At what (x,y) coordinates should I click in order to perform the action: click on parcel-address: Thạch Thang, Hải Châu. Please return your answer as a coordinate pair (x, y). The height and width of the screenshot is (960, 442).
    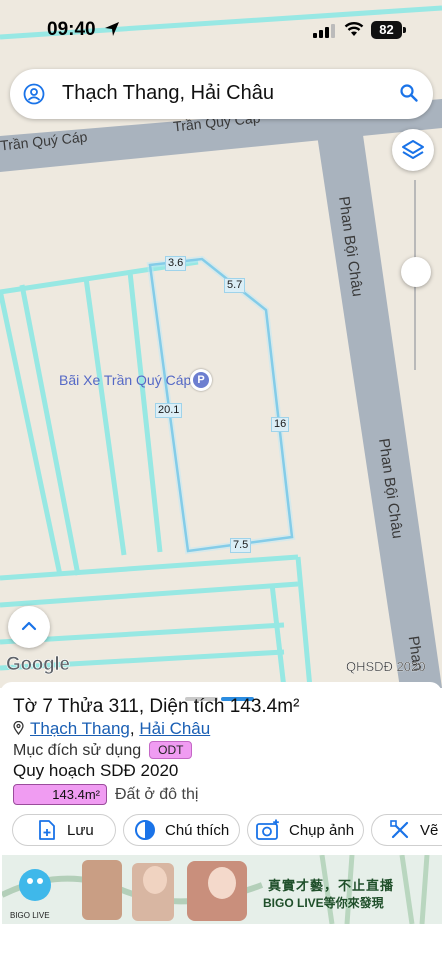
    Looking at the image, I should click on (111, 729).